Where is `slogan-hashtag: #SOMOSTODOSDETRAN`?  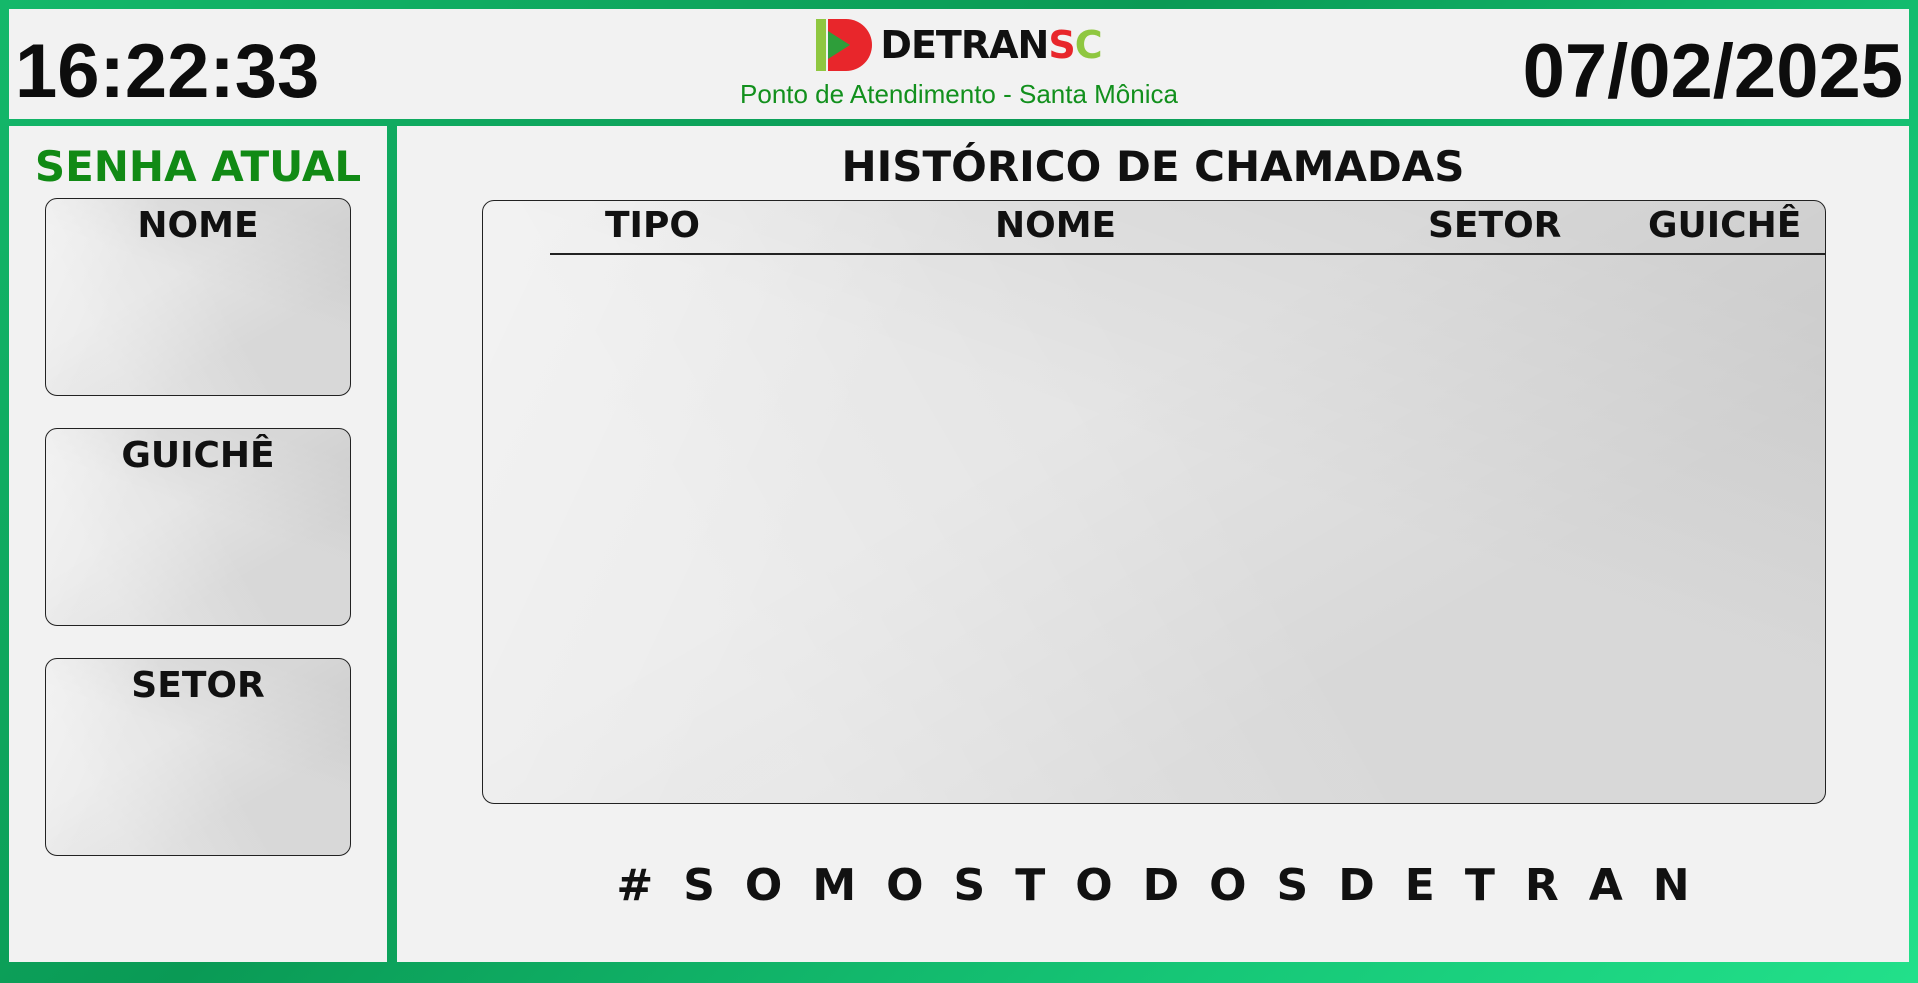 slogan-hashtag: #SOMOSTODOSDETRAN is located at coordinates (1168, 885).